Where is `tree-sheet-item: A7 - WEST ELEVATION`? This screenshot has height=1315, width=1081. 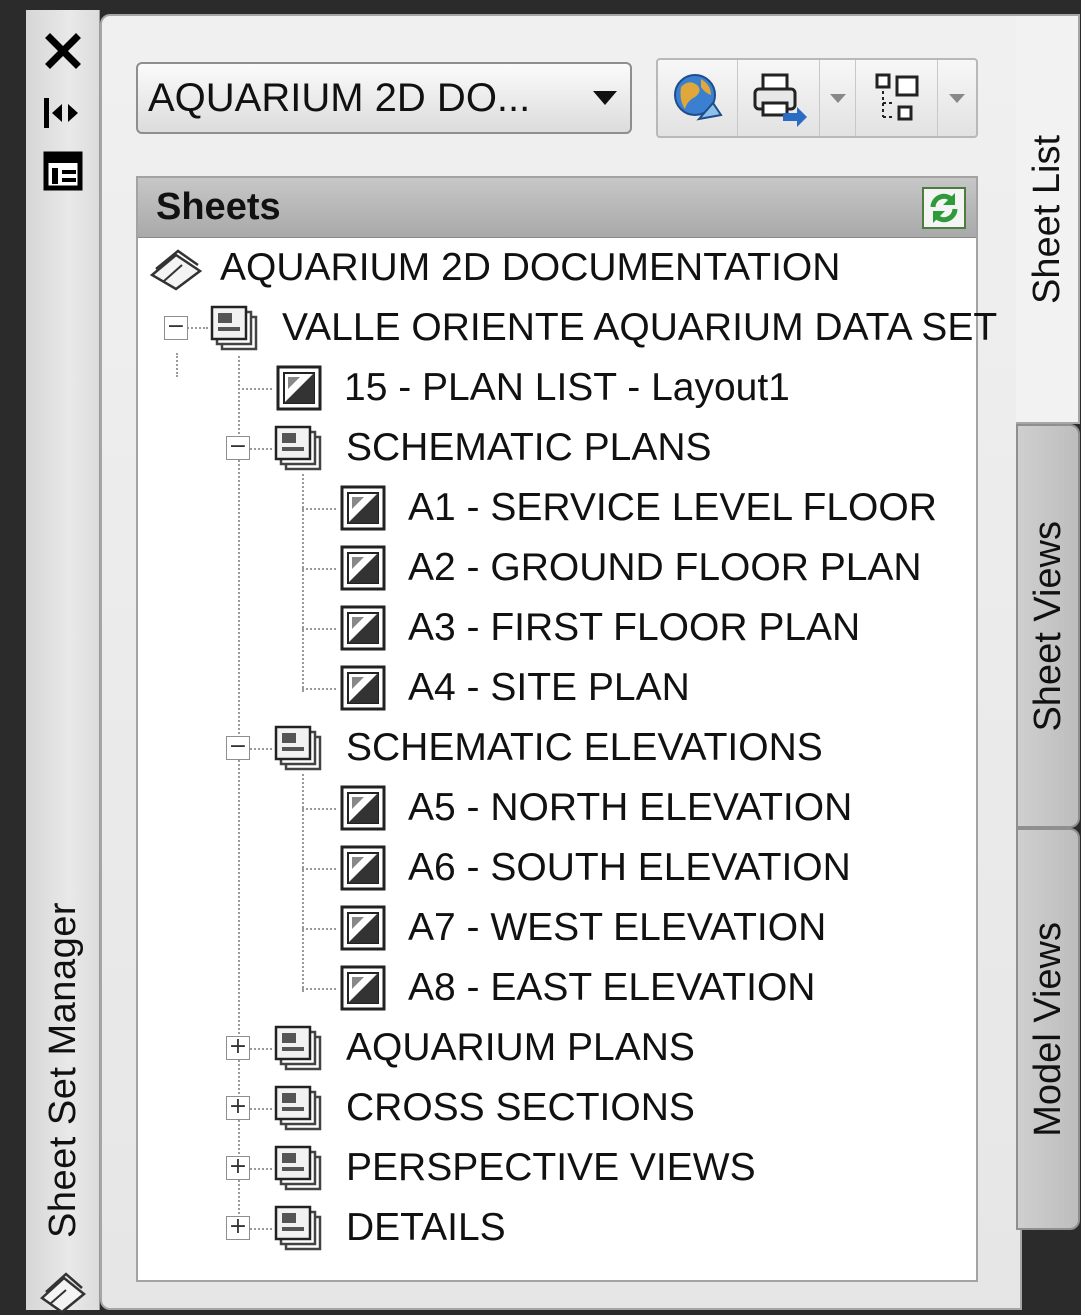 tree-sheet-item: A7 - WEST ELEVATION is located at coordinates (557, 928).